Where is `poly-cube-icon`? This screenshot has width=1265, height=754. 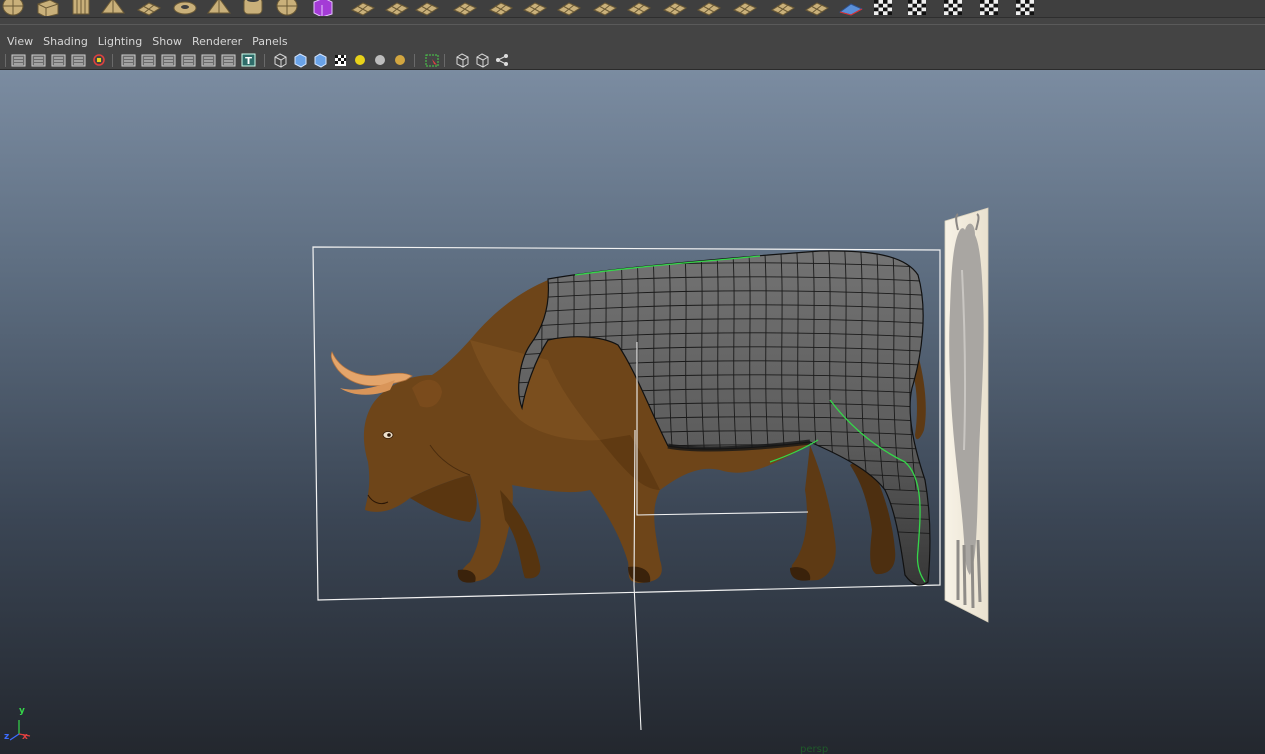
poly-cube-icon is located at coordinates (47, 8).